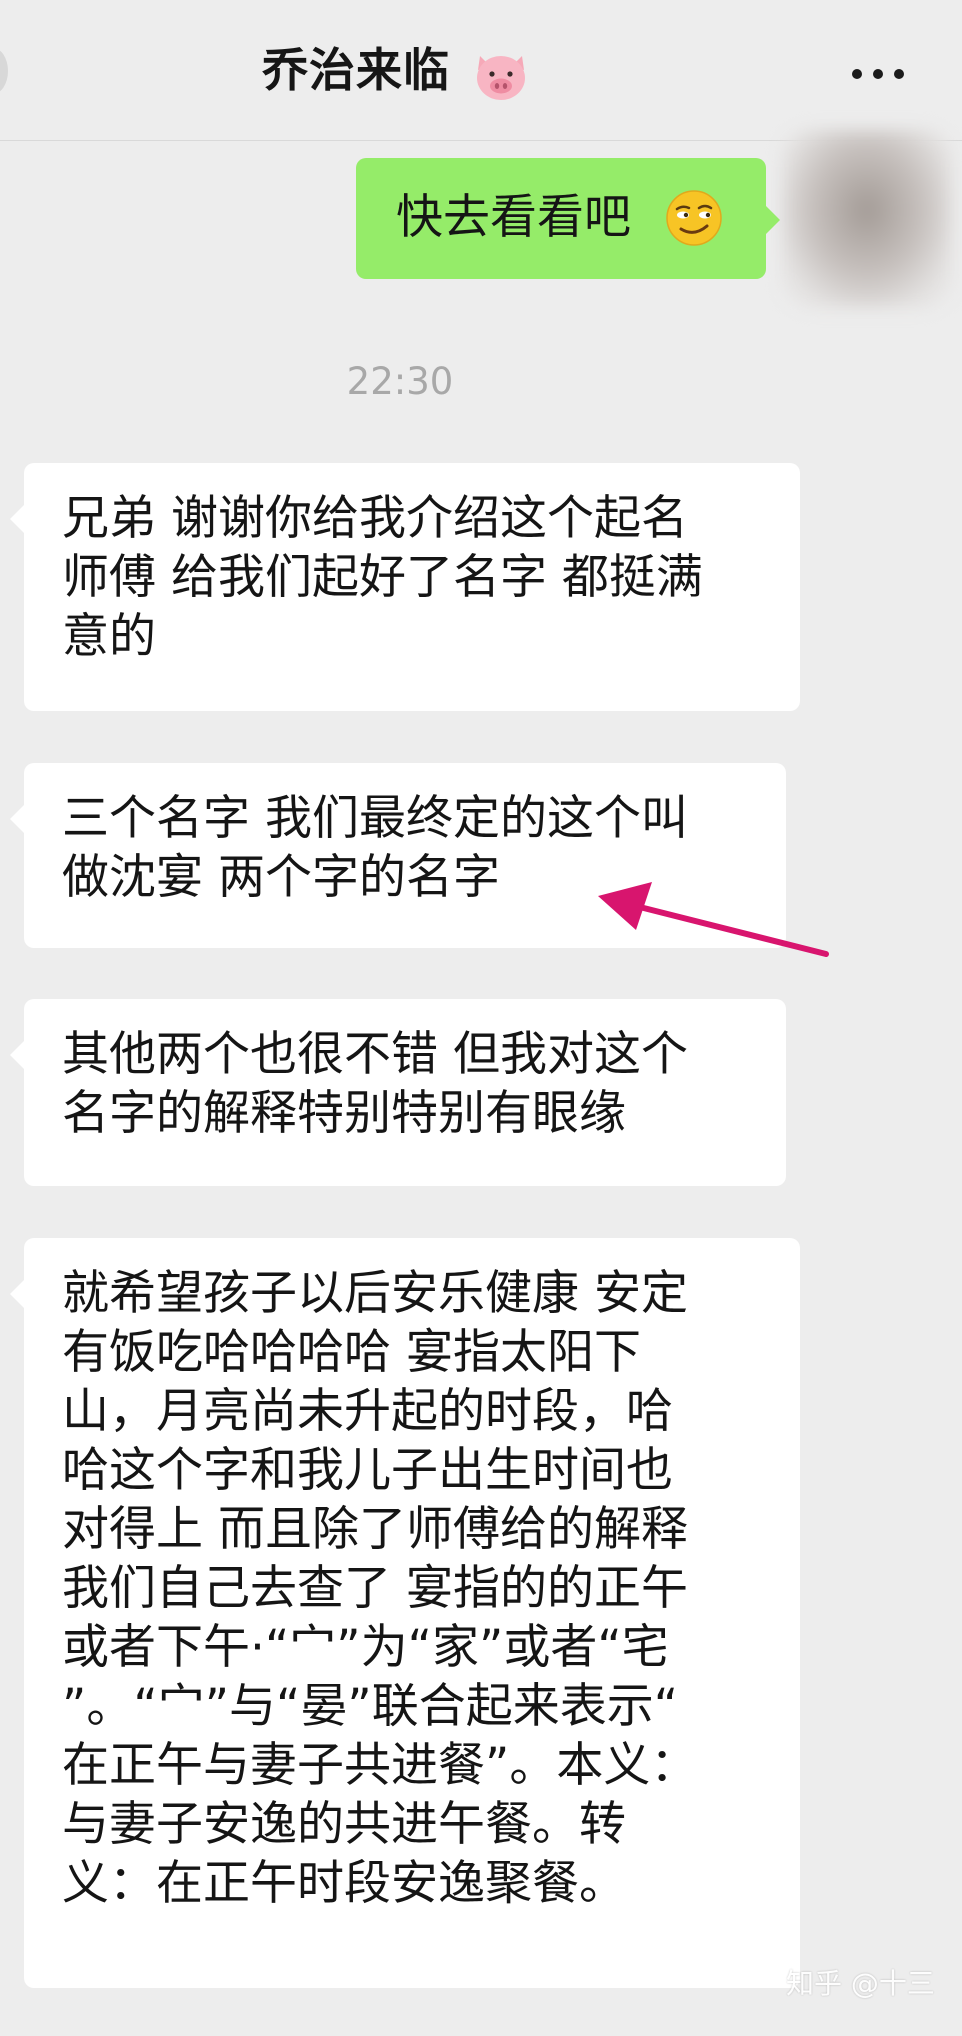 The height and width of the screenshot is (2036, 962). I want to click on message-line: 我们自己去查了 宴指的的正午, so click(375, 1588).